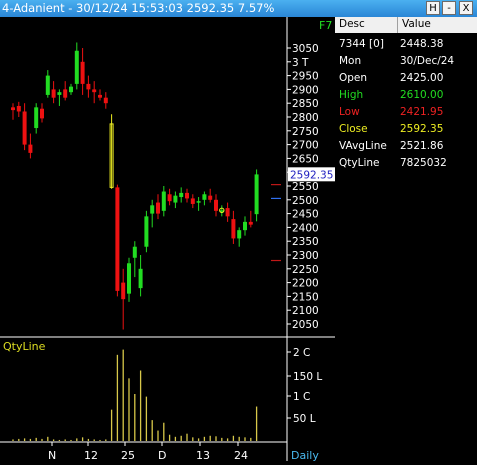  I want to click on time-axis-label: 13, so click(203, 455).